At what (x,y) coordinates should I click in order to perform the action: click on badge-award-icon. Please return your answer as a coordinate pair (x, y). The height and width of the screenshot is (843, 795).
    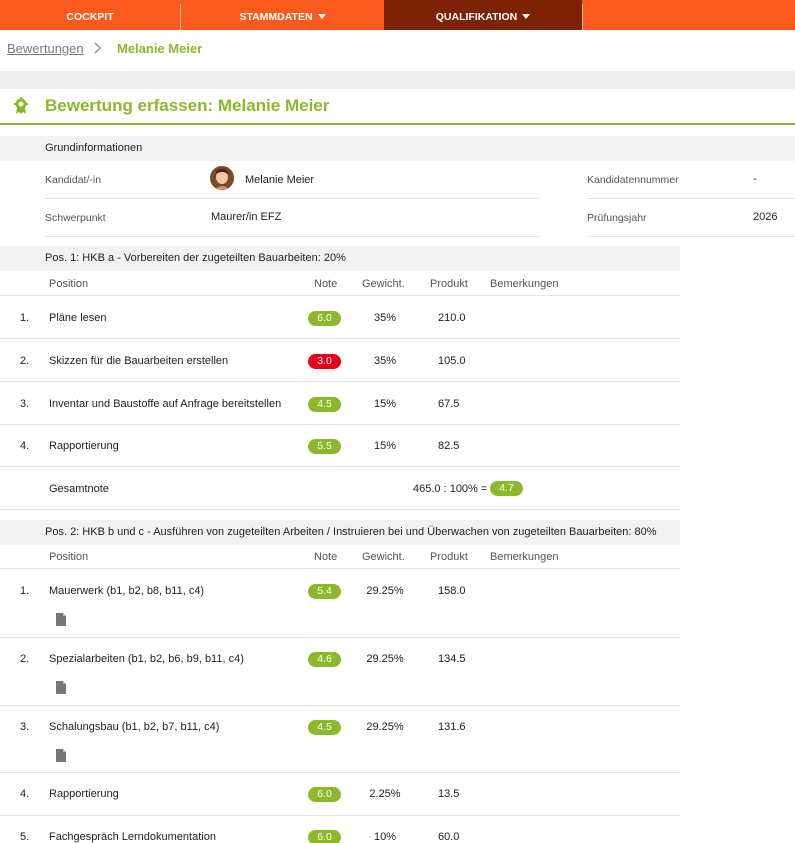
    Looking at the image, I should click on (21, 105).